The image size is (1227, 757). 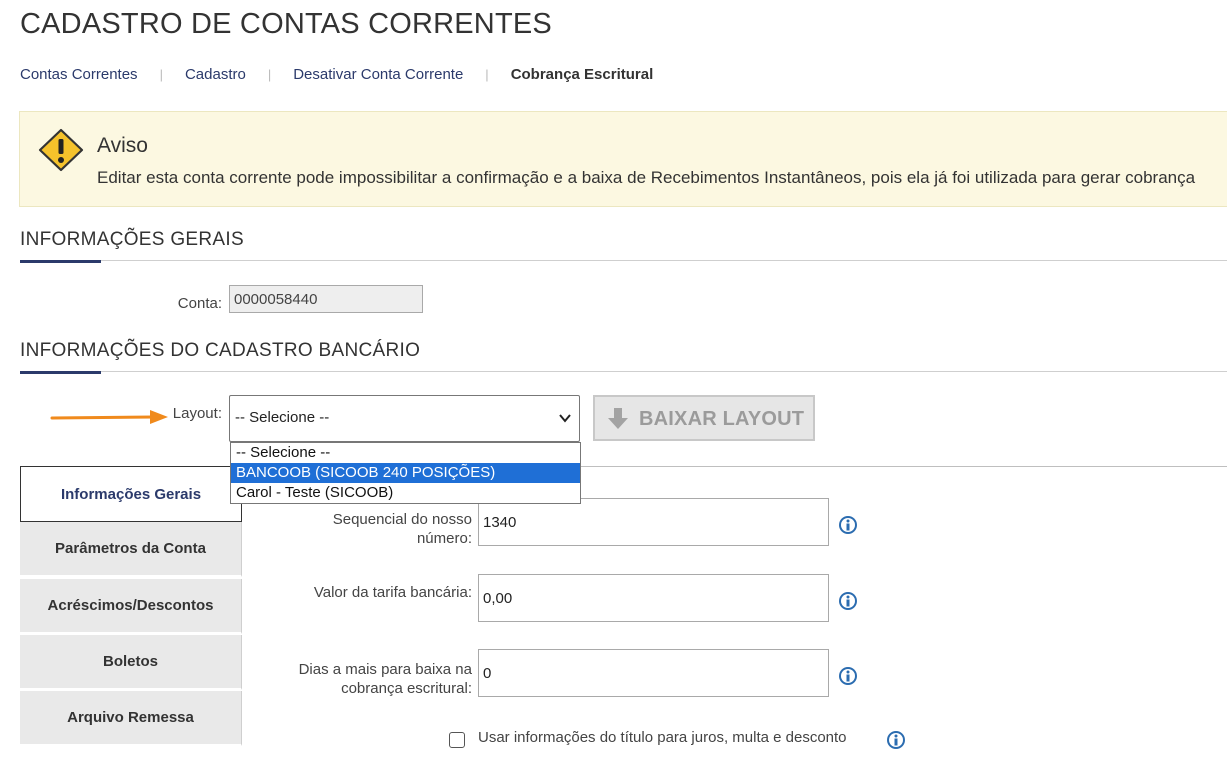 What do you see at coordinates (282, 417) in the screenshot?
I see `layout-select-value: -- Selecione --` at bounding box center [282, 417].